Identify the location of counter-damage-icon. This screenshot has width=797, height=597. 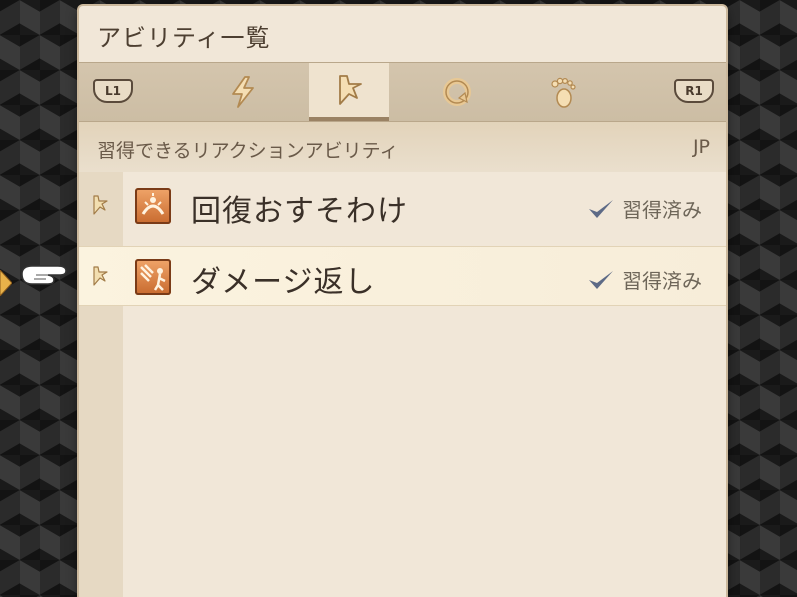
(153, 277).